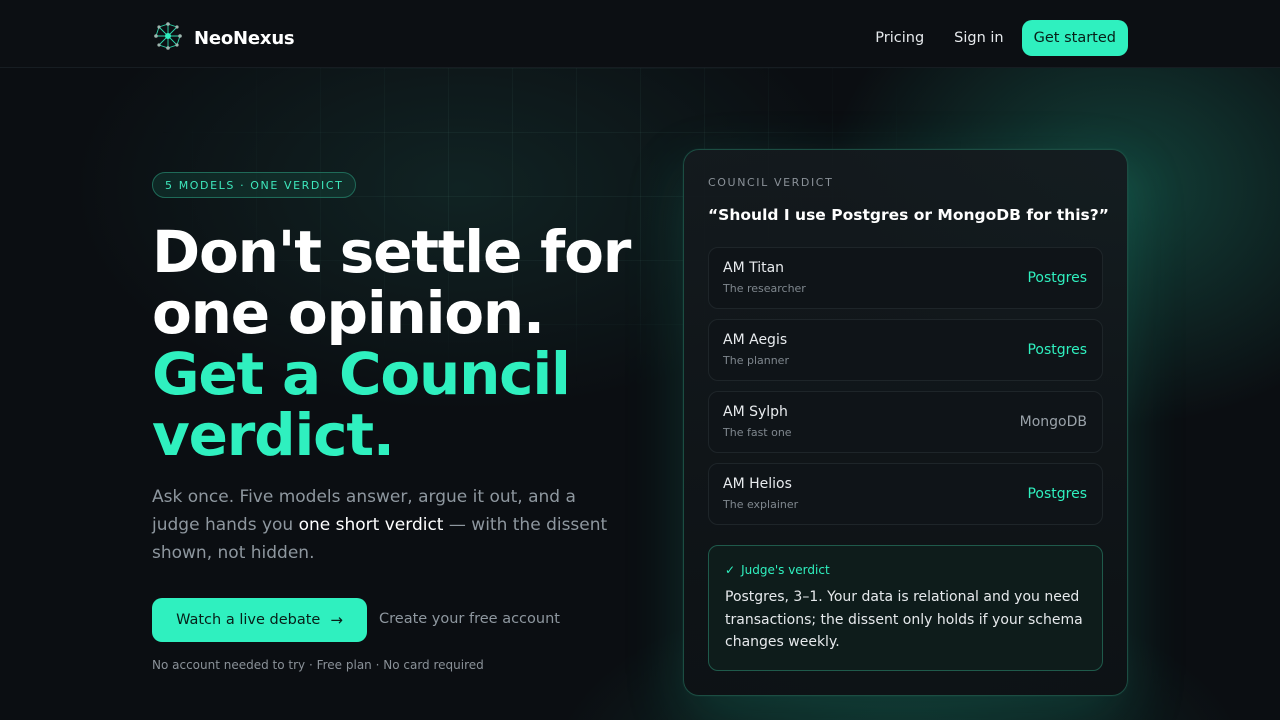 The height and width of the screenshot is (720, 1280). What do you see at coordinates (168, 36) in the screenshot?
I see `neural-network-icon` at bounding box center [168, 36].